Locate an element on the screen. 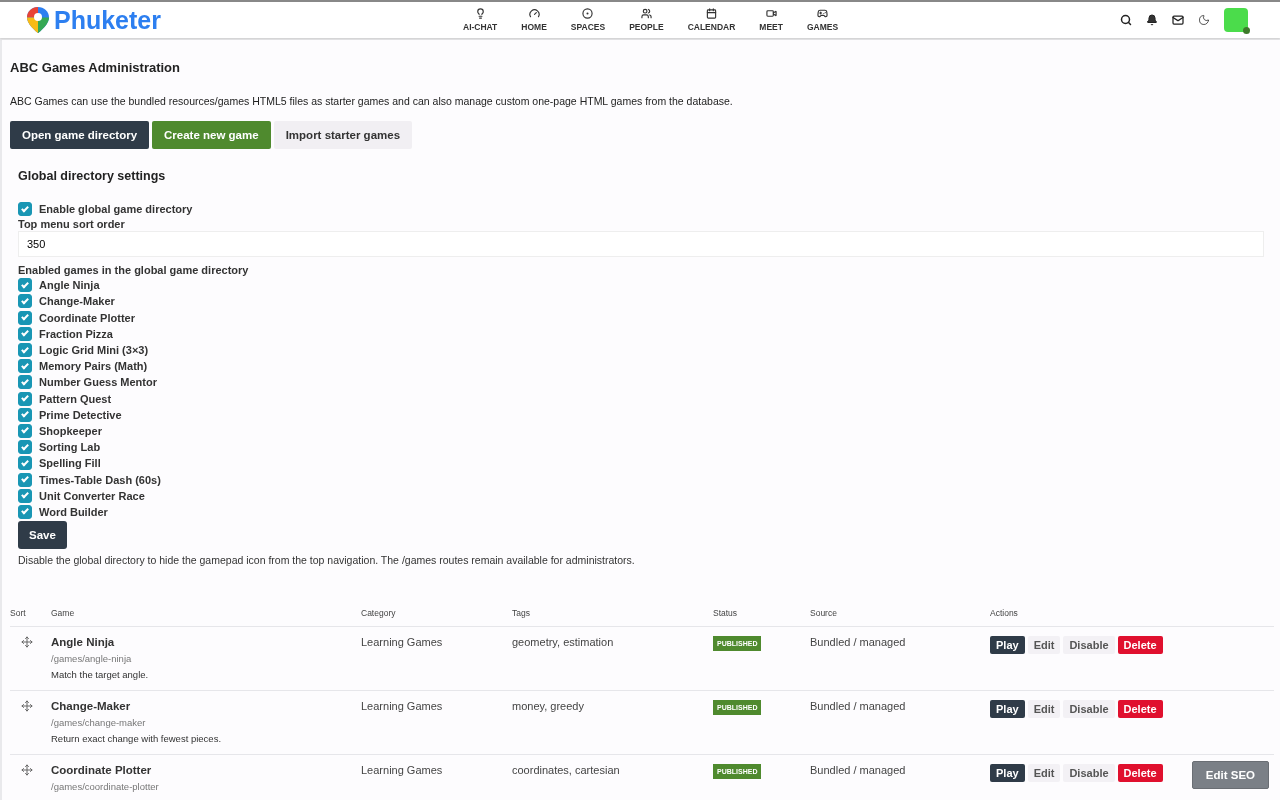 This screenshot has height=800, width=1280. save-button: Save is located at coordinates (42, 535).